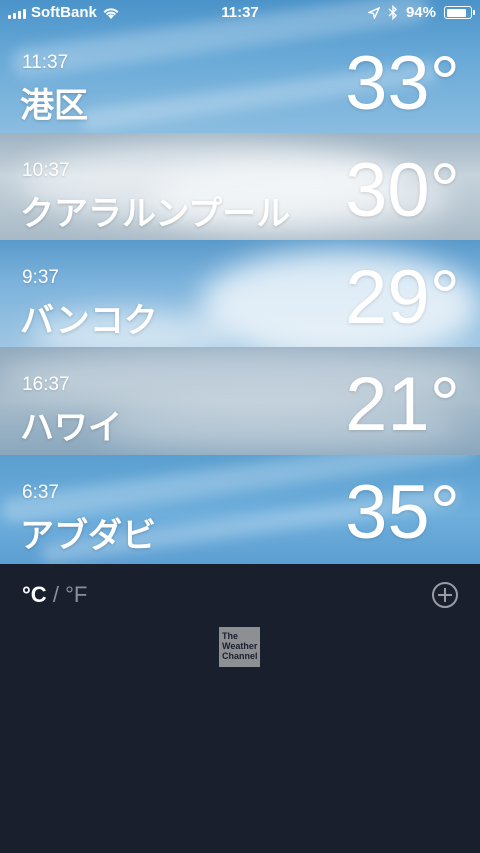  Describe the element at coordinates (456, 12) in the screenshot. I see `battery-level-fill` at that location.